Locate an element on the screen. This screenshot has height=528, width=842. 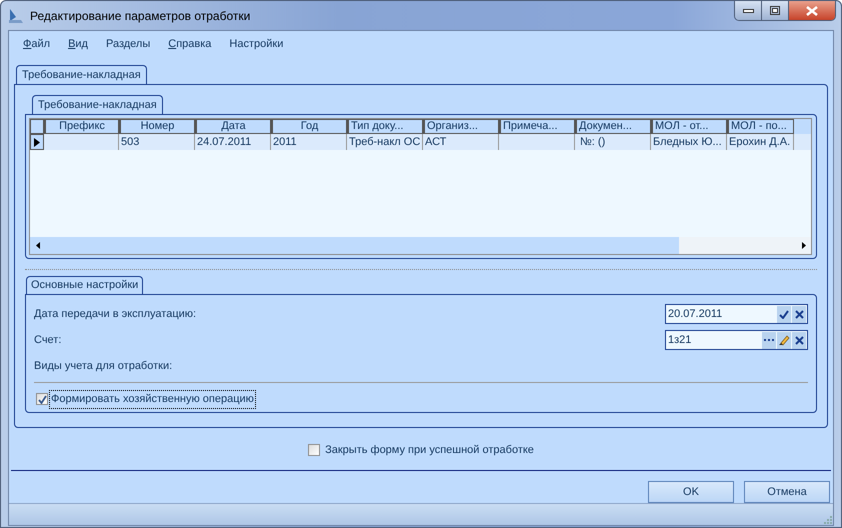
dialog-button: Отмена is located at coordinates (787, 492).